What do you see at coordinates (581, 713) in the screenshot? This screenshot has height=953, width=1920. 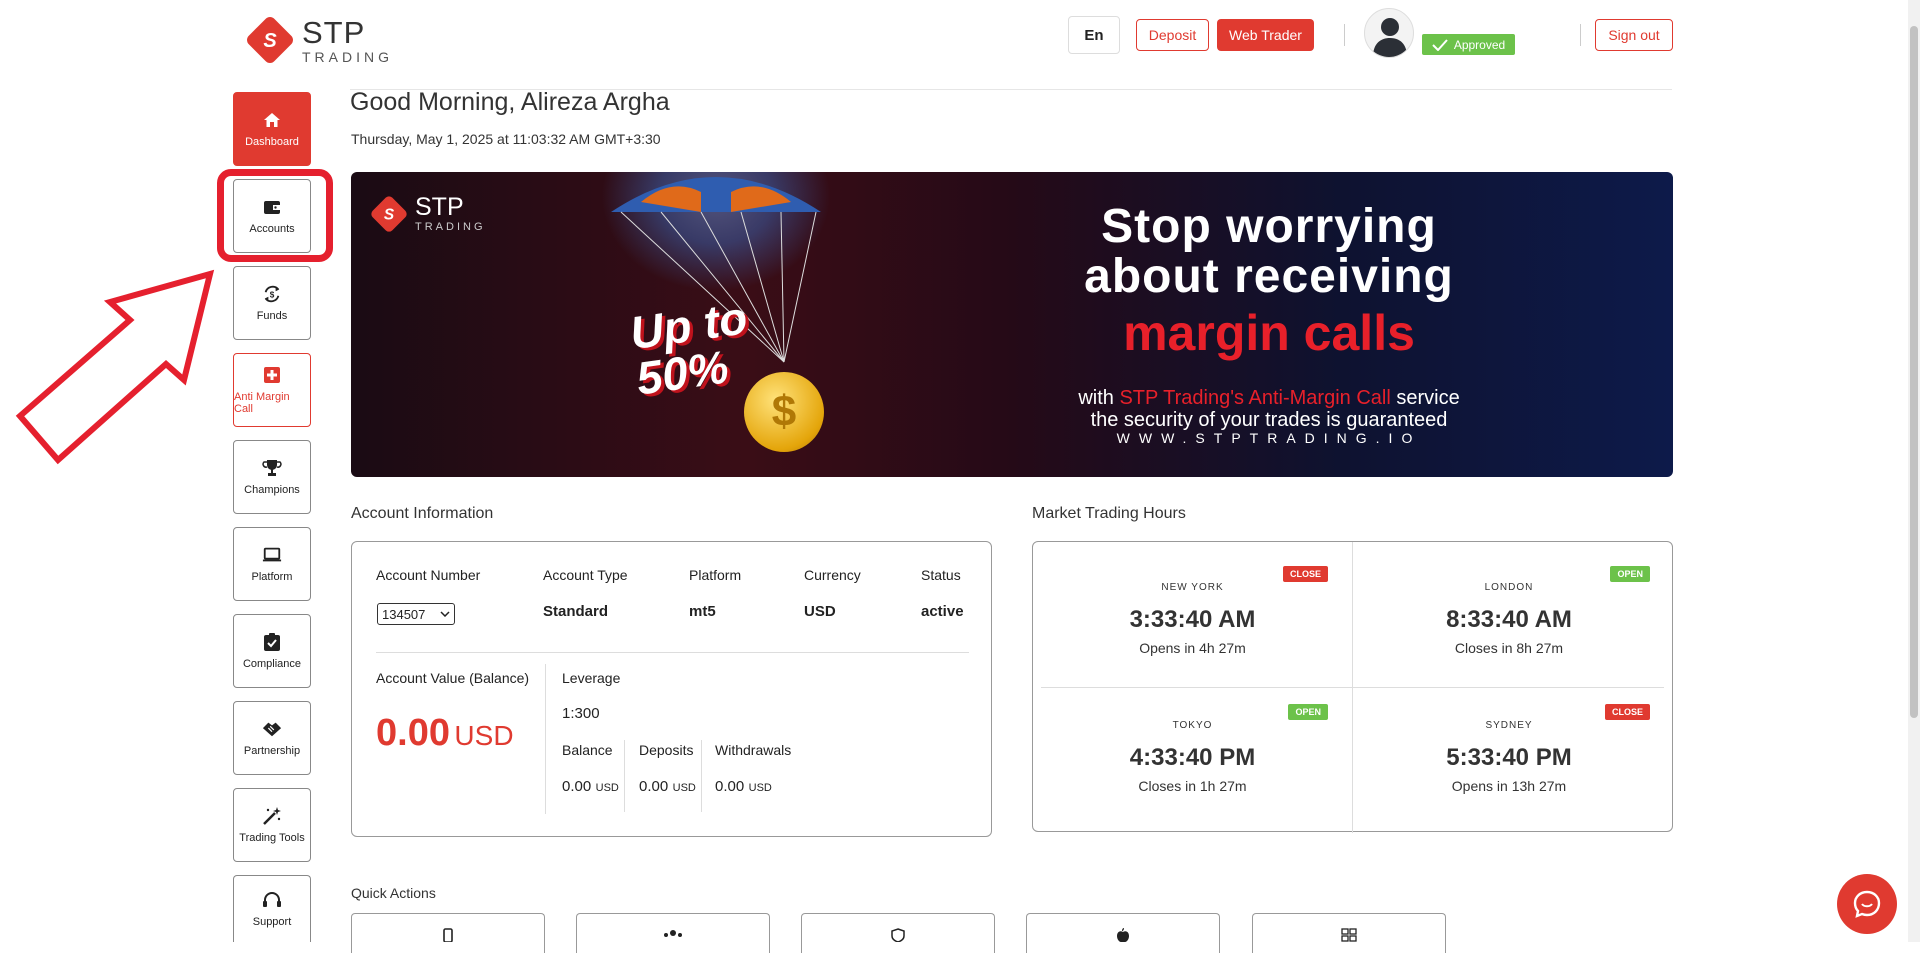 I see `leverage-value: 1:300` at bounding box center [581, 713].